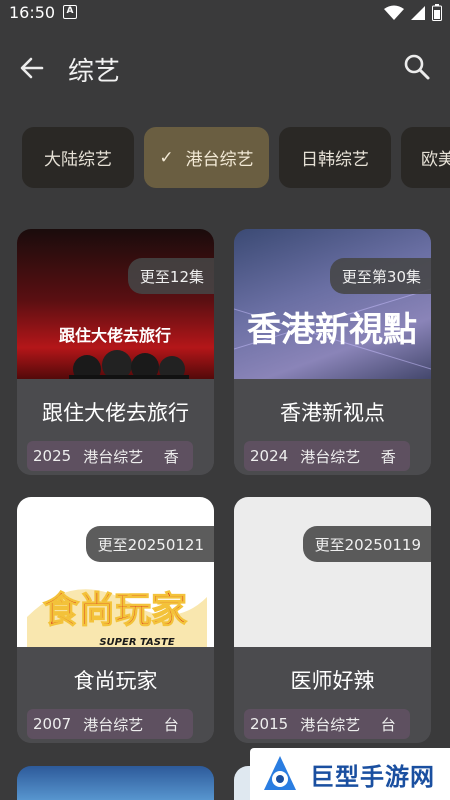  I want to click on poster-title-text: 香港新視點, so click(332, 330).